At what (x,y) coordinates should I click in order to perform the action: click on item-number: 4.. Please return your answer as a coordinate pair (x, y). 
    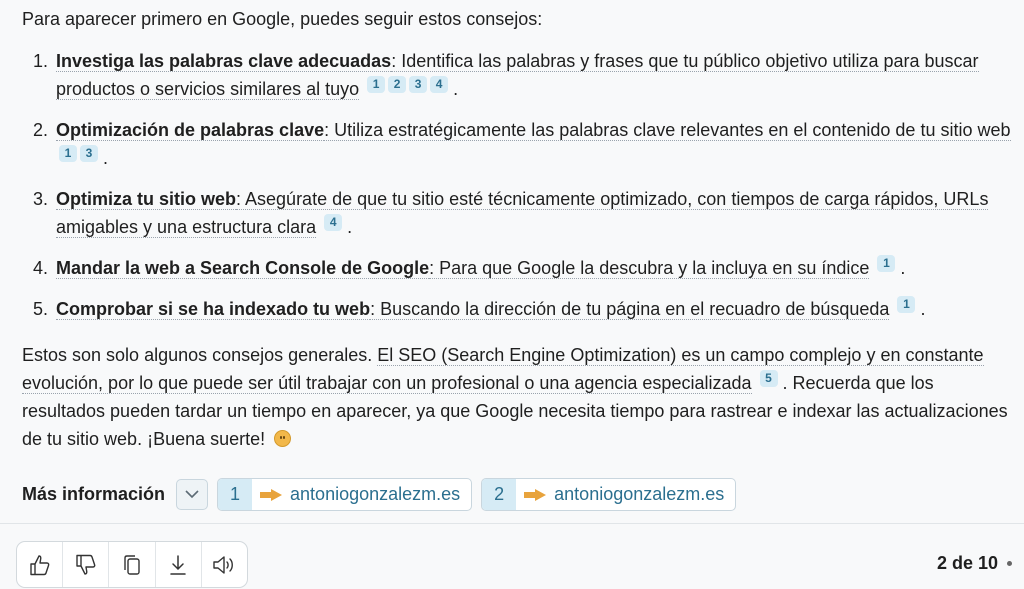
    Looking at the image, I should click on (41, 268).